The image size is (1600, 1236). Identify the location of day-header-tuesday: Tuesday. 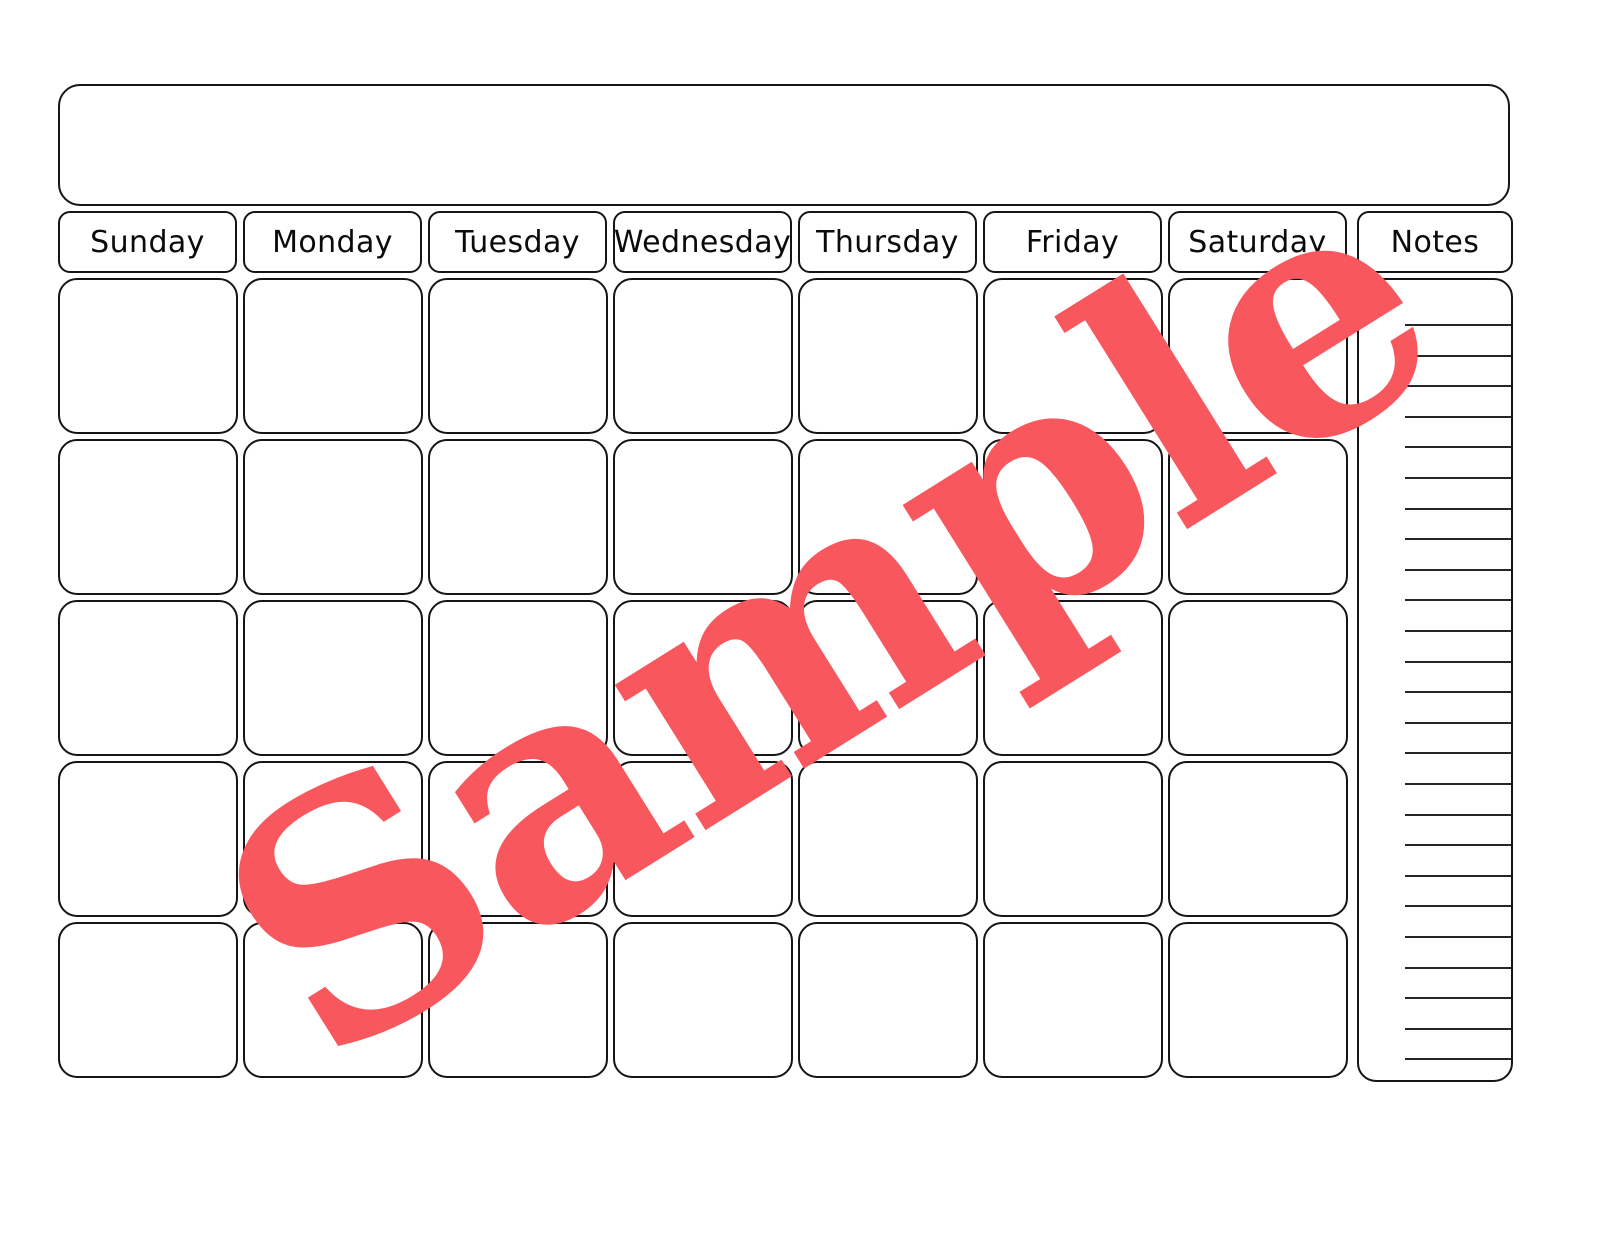
(517, 242).